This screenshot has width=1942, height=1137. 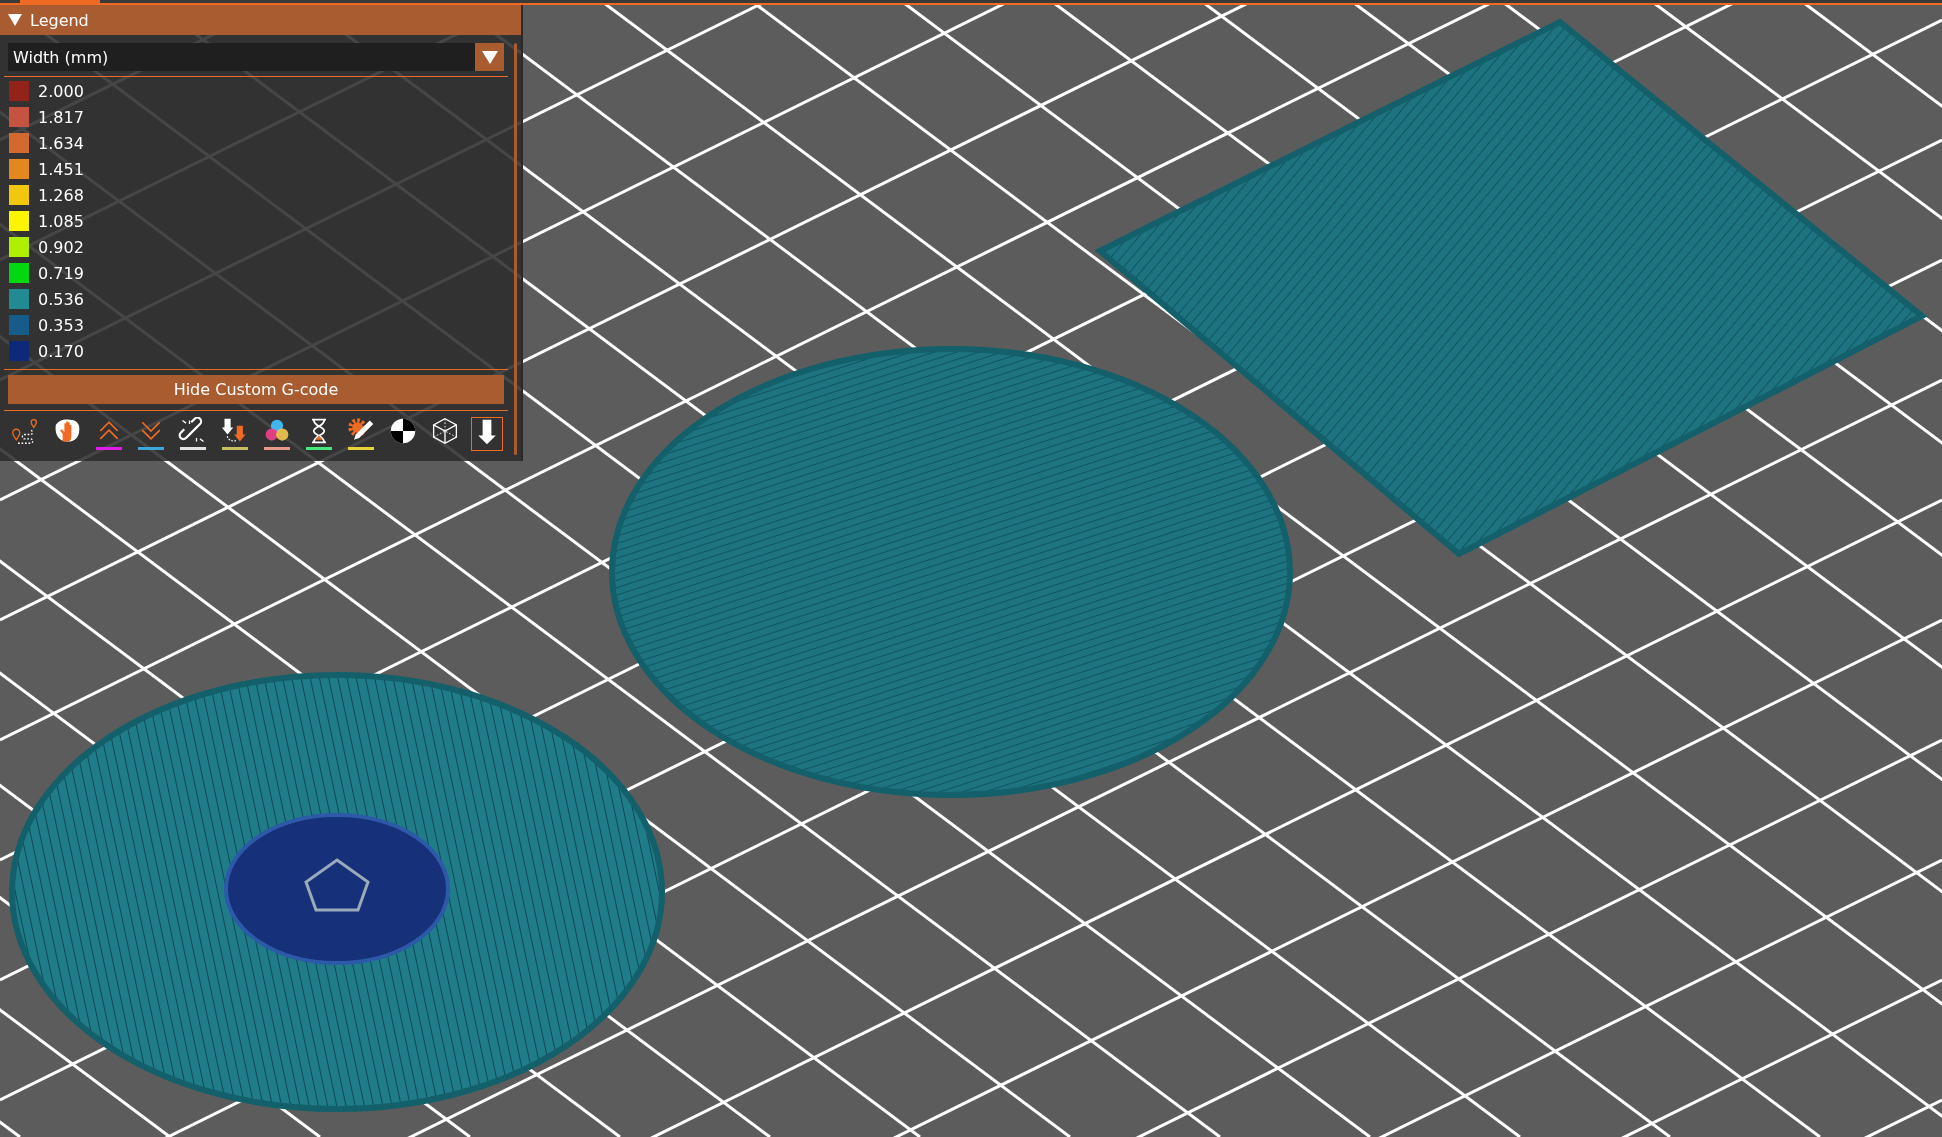 I want to click on double-chevron-up-icon, so click(x=109, y=430).